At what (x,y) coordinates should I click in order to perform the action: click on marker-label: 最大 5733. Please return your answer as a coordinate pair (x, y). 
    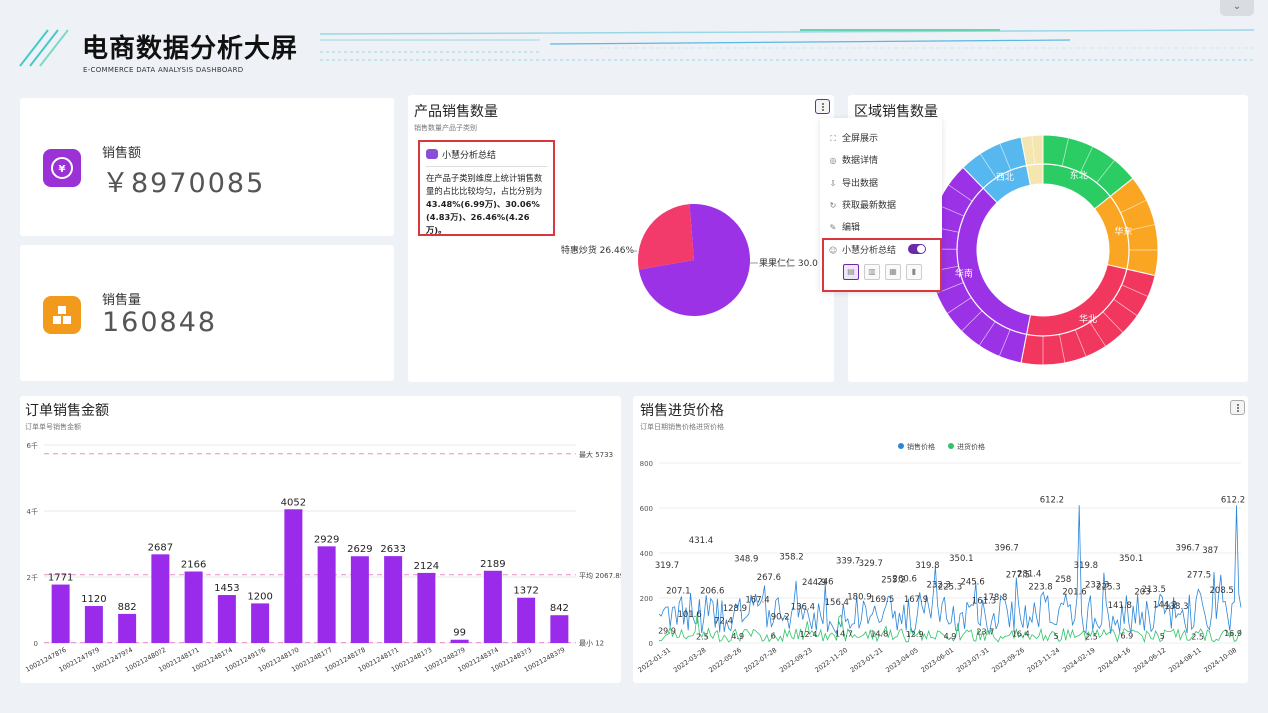
    Looking at the image, I should click on (596, 454).